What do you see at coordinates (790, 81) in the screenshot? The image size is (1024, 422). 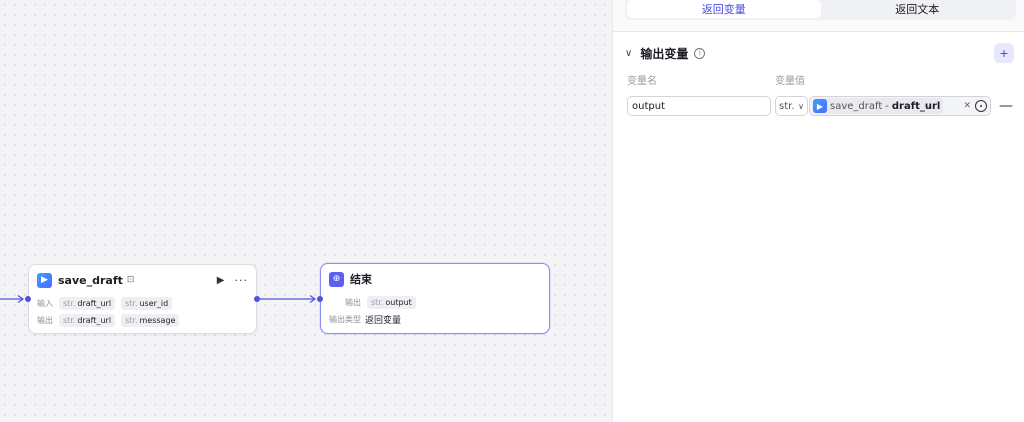 I see `col-variable-value: 变量值` at bounding box center [790, 81].